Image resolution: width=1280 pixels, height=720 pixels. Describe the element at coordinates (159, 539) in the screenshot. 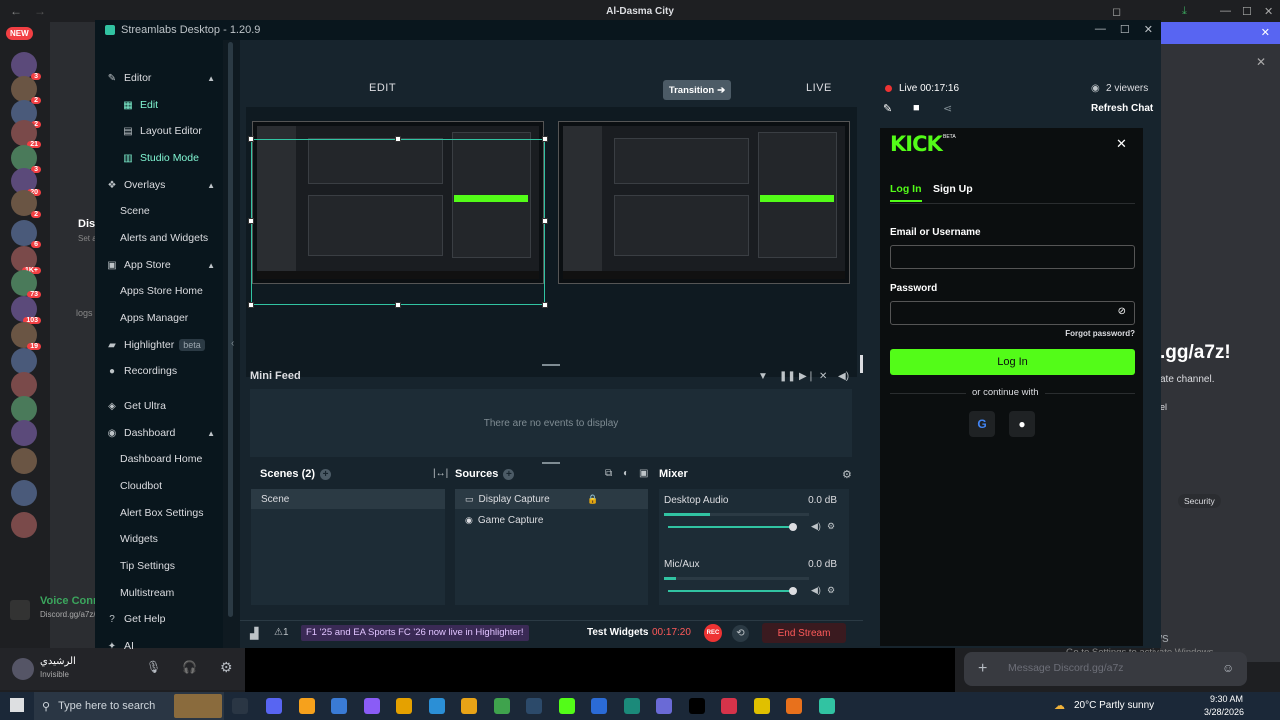

I see `sidebar-item-widgets: Widgets` at that location.